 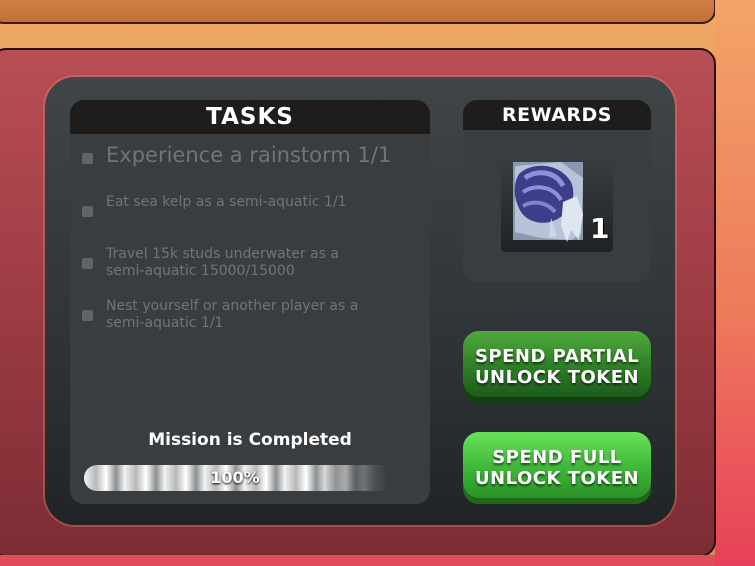 What do you see at coordinates (557, 115) in the screenshot?
I see `rewards-title: REWARDS` at bounding box center [557, 115].